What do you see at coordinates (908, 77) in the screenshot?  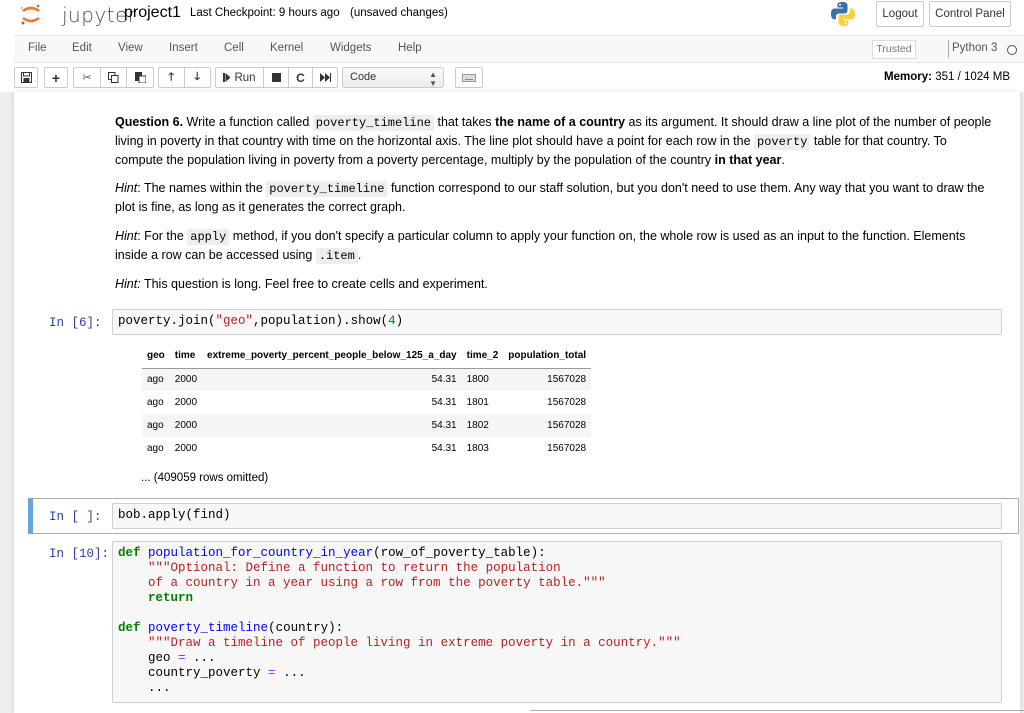 I see `memory-label: Memory:` at bounding box center [908, 77].